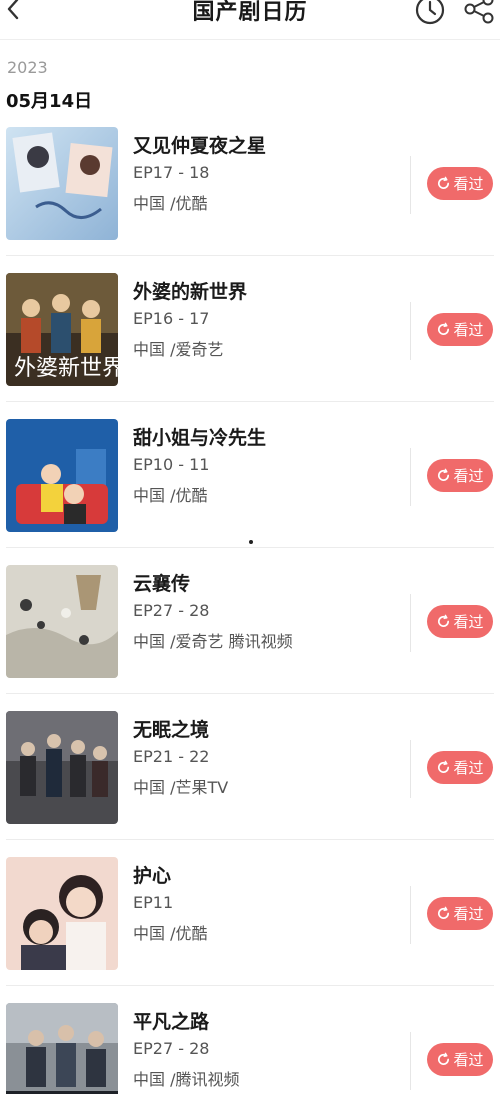  I want to click on share-button, so click(479, 12).